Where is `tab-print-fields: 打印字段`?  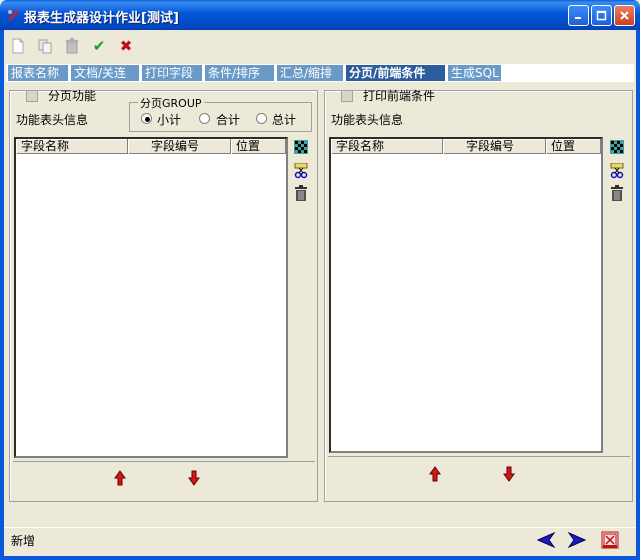
tab-print-fields: 打印字段 is located at coordinates (172, 73).